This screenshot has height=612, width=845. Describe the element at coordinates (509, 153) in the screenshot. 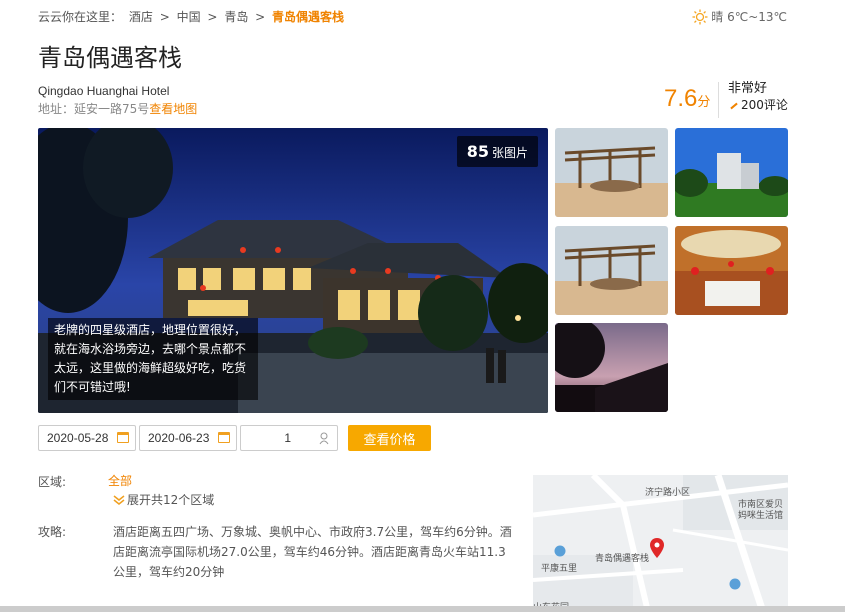

I see `photo-count-suffix: 张图片` at that location.